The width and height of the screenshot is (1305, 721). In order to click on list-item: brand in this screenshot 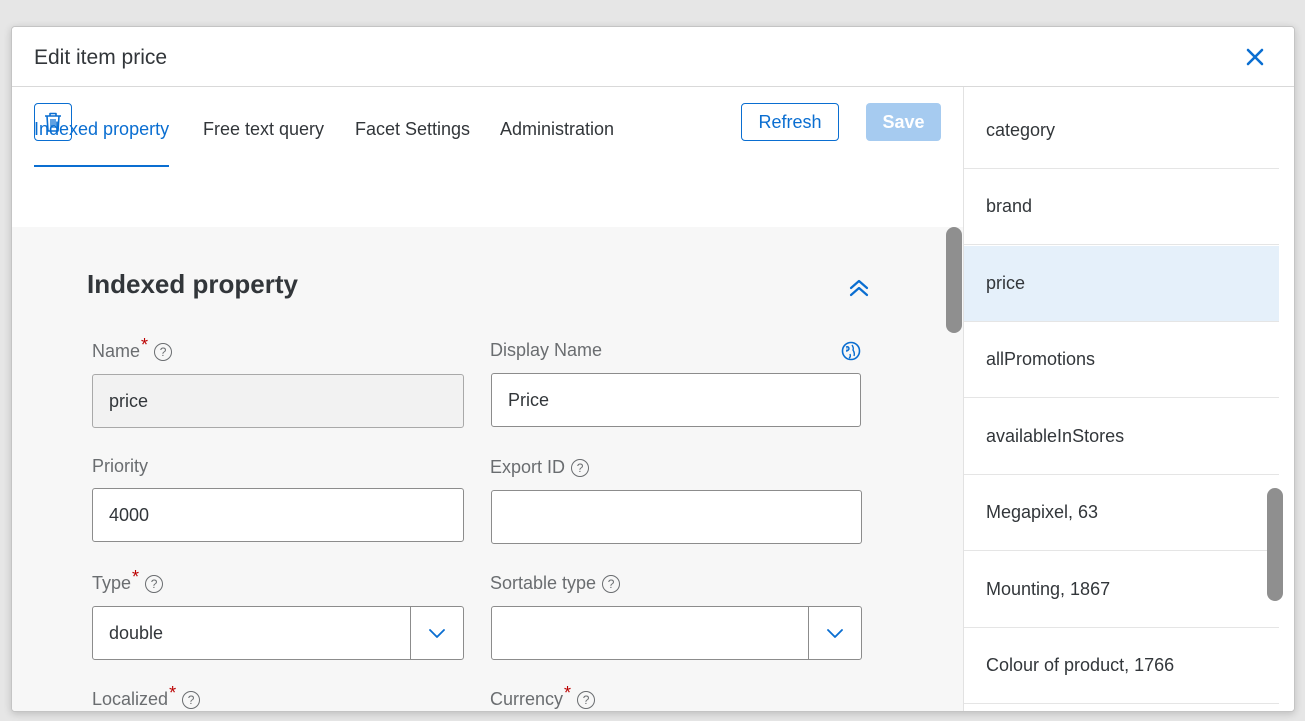, I will do `click(1121, 207)`.